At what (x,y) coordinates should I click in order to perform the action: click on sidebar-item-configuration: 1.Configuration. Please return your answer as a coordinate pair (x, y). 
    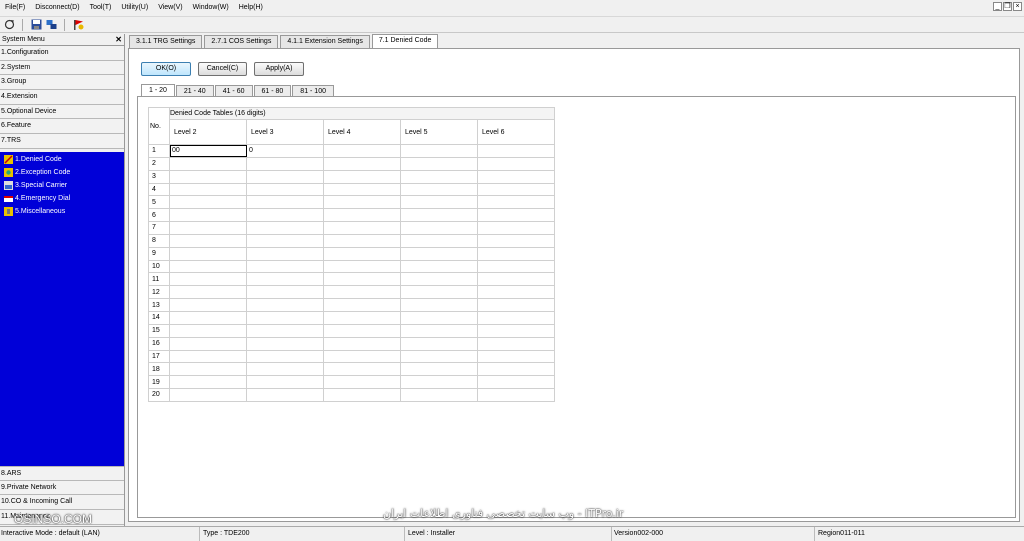
    Looking at the image, I should click on (62, 53).